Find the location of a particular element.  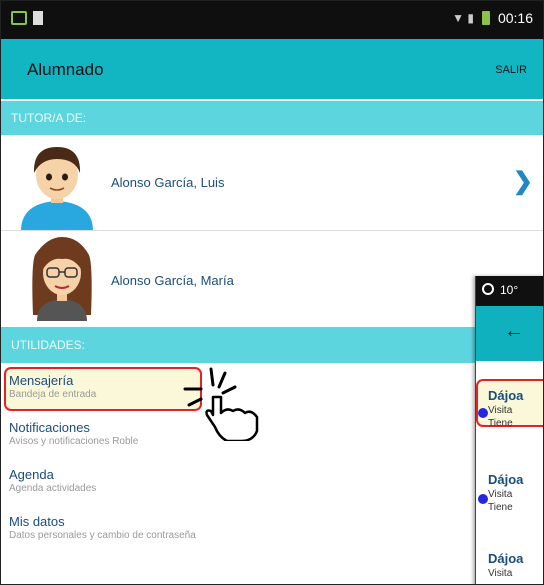

logout-button: SALIR is located at coordinates (511, 70).